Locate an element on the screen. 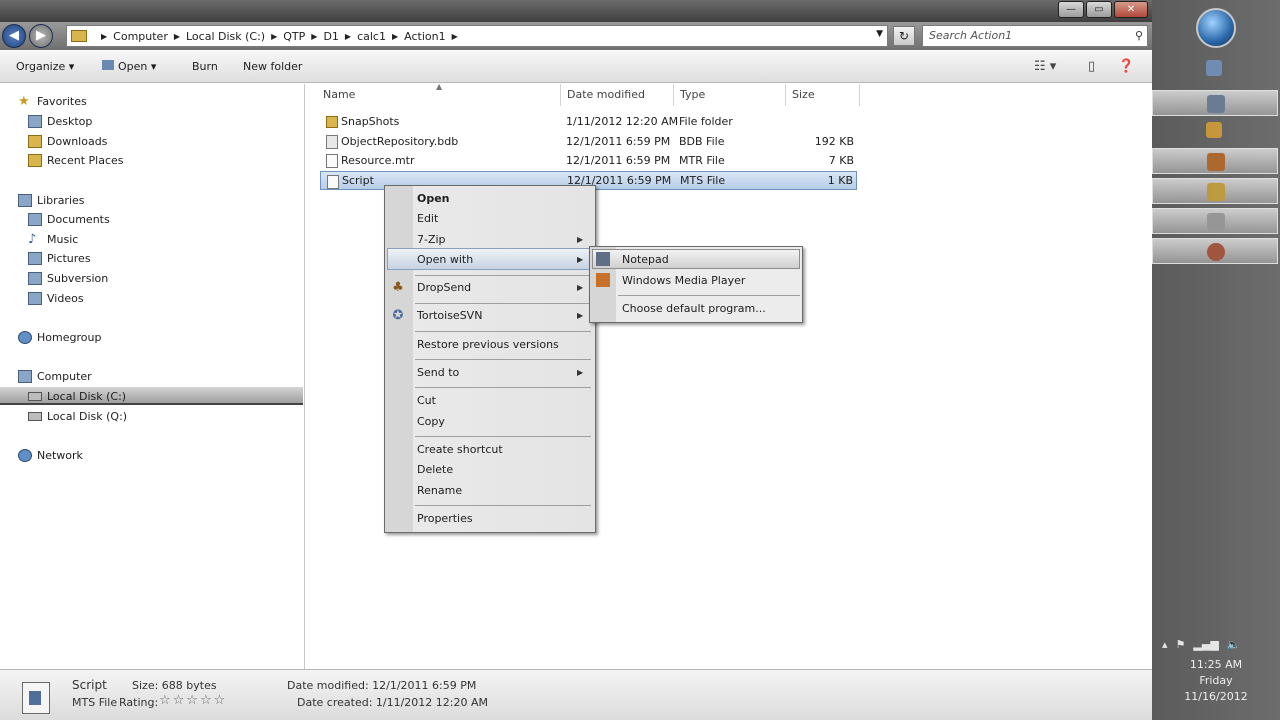  menu-item-copy: Copy is located at coordinates (431, 421).